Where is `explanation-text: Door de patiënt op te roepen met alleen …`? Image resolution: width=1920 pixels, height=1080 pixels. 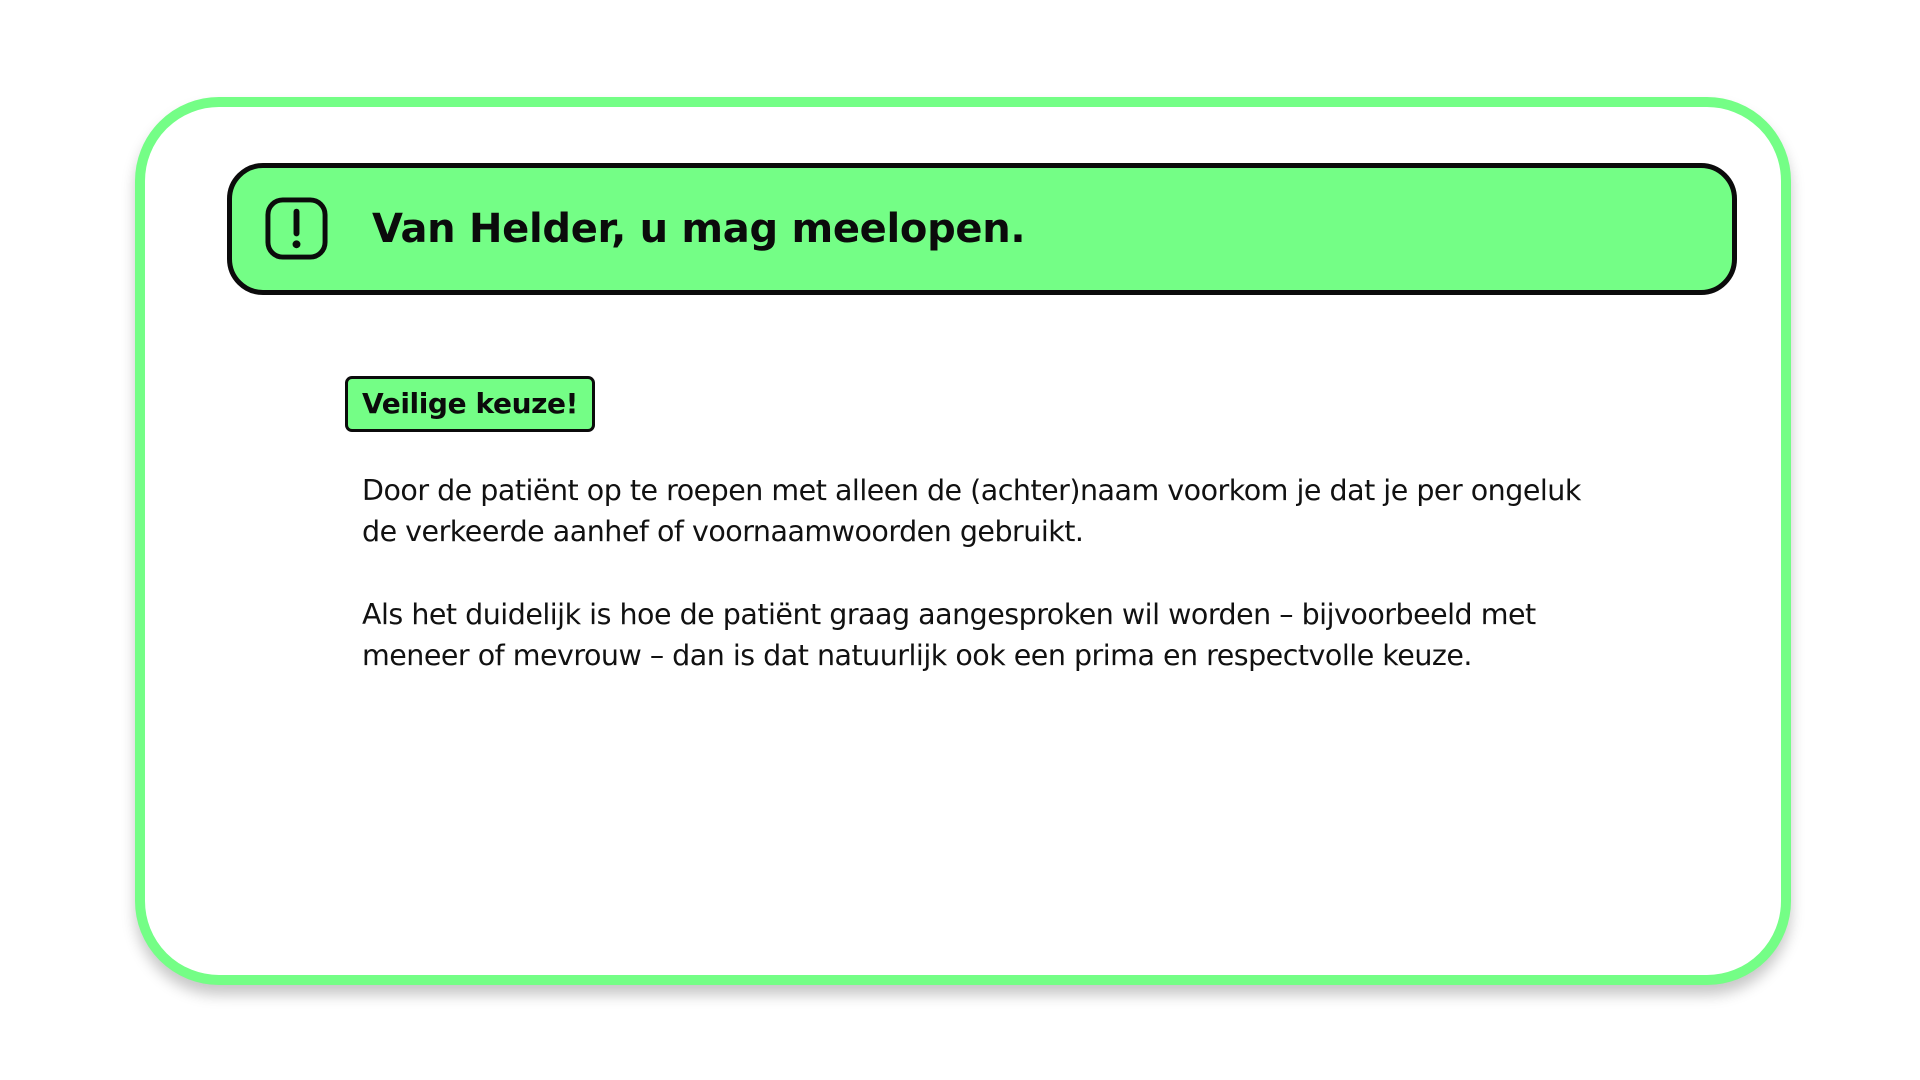
explanation-text: Door de patiënt op te roepen met alleen … is located at coordinates (982, 573).